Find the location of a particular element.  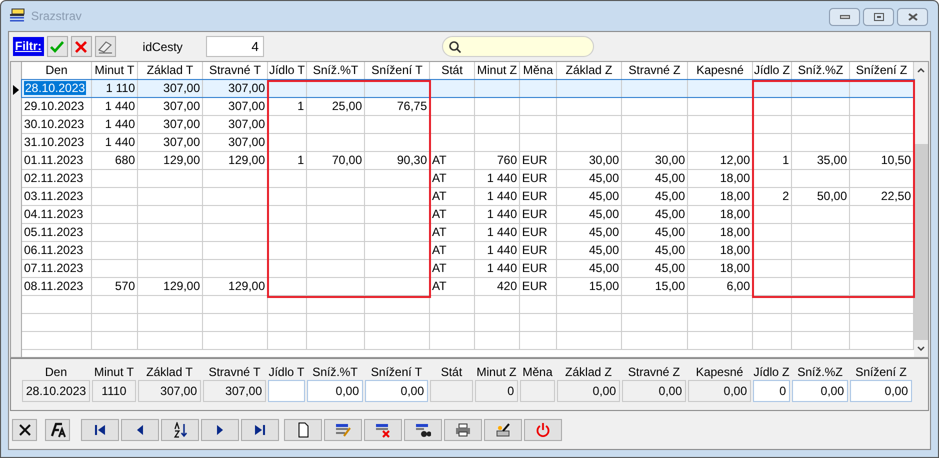

field-label: Základ Z is located at coordinates (588, 372).